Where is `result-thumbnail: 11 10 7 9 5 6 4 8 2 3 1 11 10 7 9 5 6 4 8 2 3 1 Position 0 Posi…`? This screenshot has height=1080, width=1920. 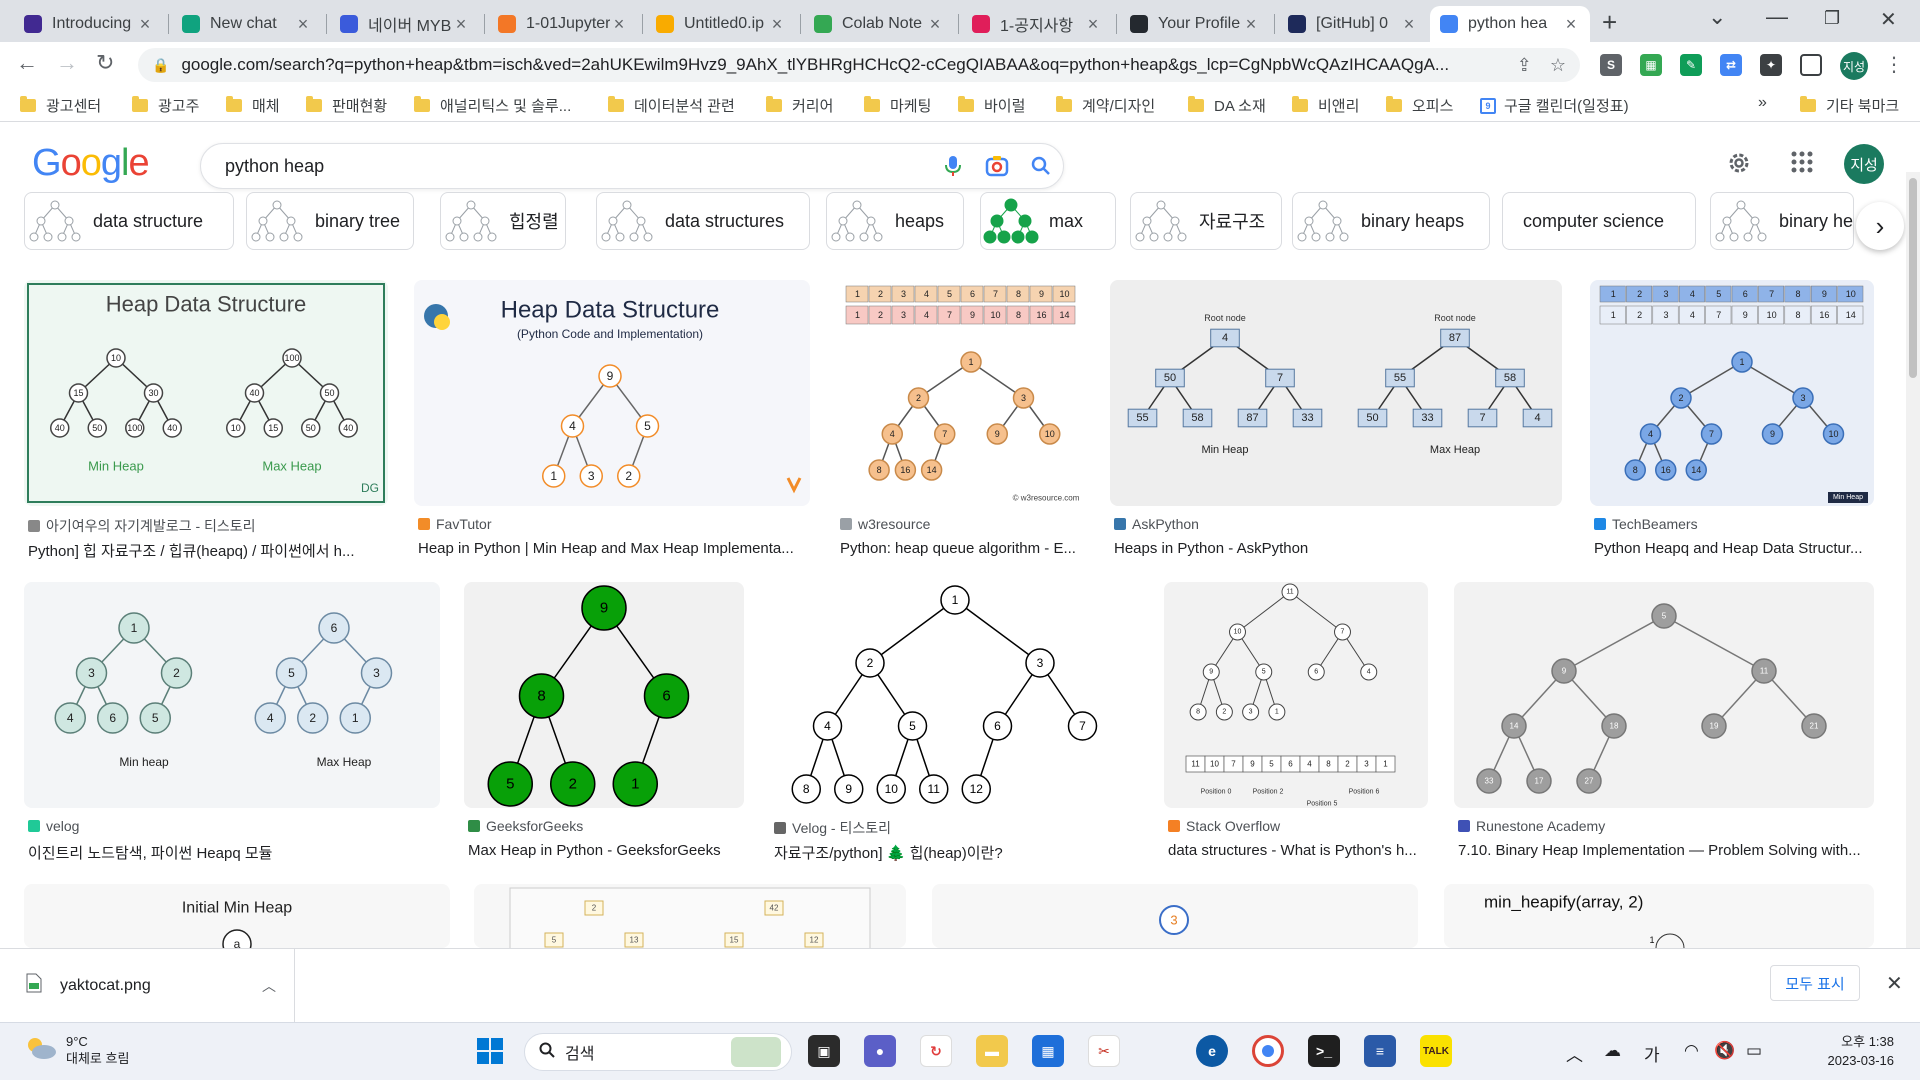 result-thumbnail: 11 10 7 9 5 6 4 8 2 3 1 11 10 7 9 5 6 4 8 2 3 1 Position 0 Posi… is located at coordinates (1296, 695).